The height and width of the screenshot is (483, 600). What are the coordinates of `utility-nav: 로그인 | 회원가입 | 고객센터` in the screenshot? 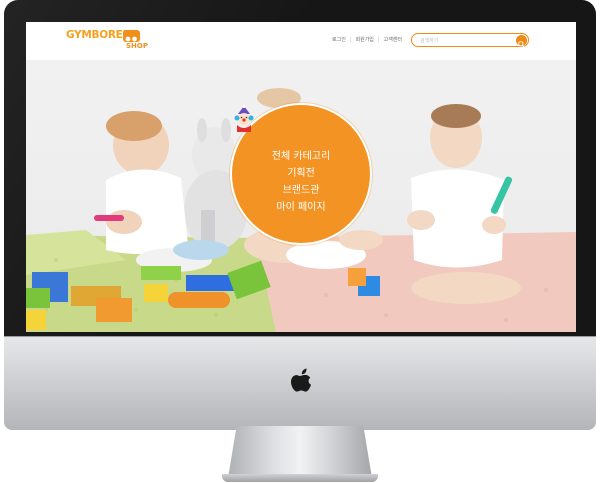 It's located at (367, 40).